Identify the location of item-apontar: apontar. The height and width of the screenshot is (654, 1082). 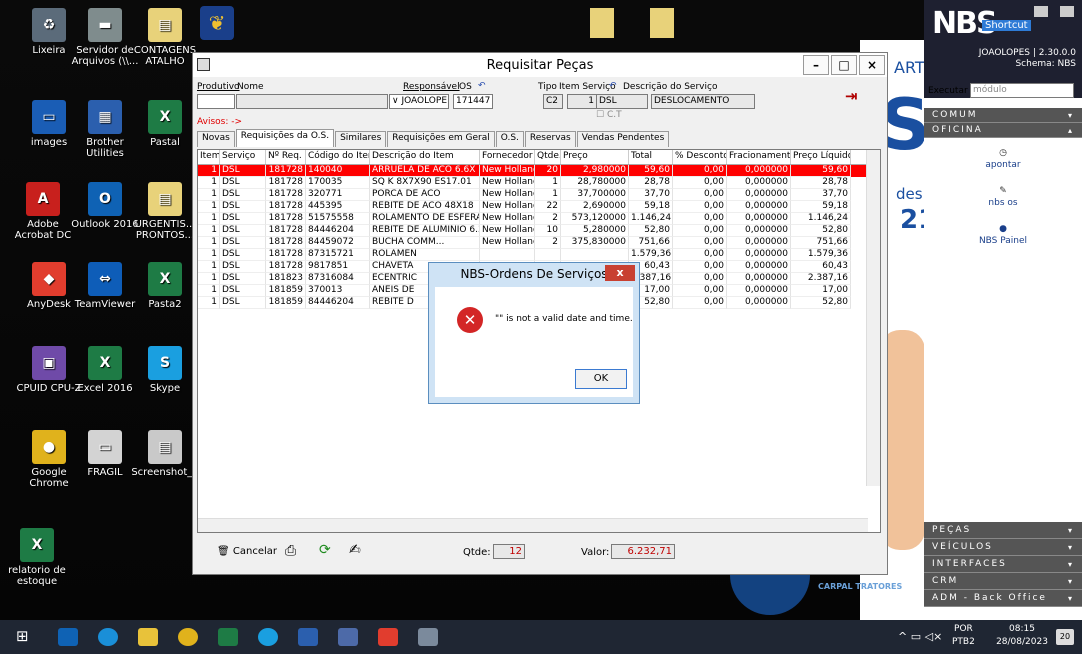
(1003, 165).